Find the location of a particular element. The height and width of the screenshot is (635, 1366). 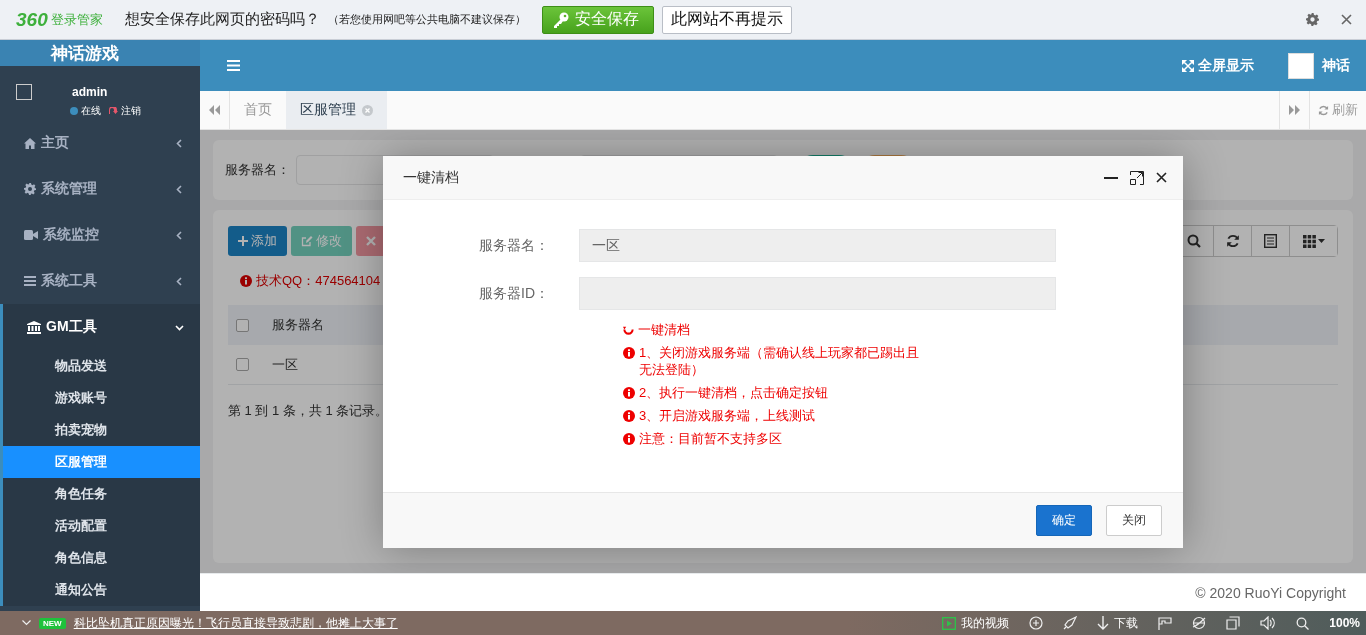

app-logo-text: 神话游戏 is located at coordinates (85, 53).